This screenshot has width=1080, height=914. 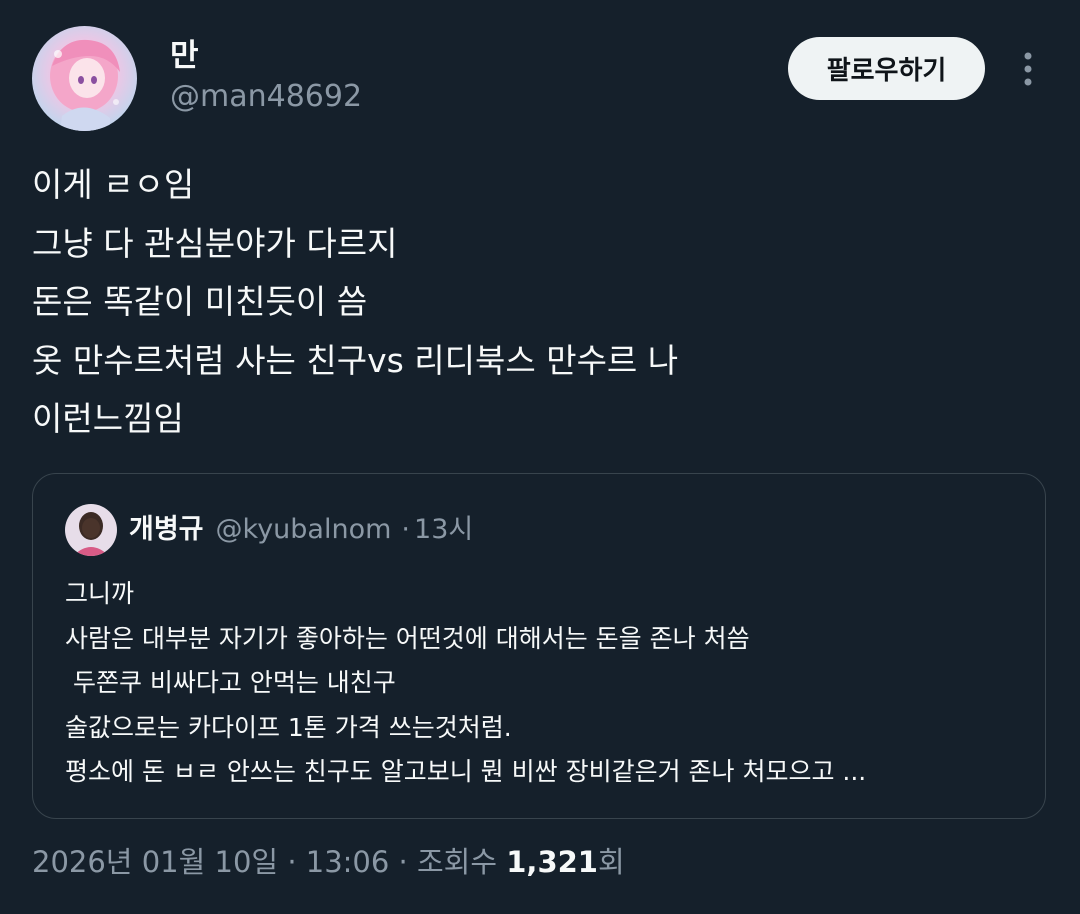 I want to click on quoted-author-name: 개병규, so click(x=166, y=530).